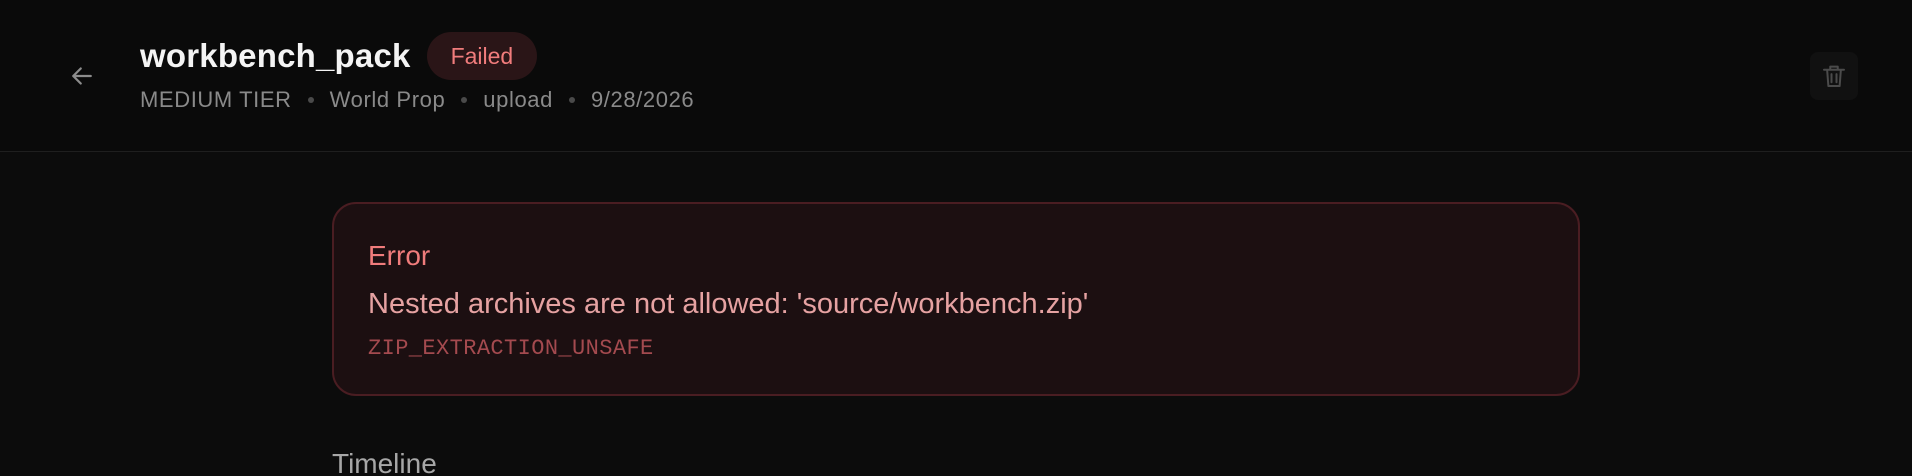  I want to click on back-button, so click(82, 76).